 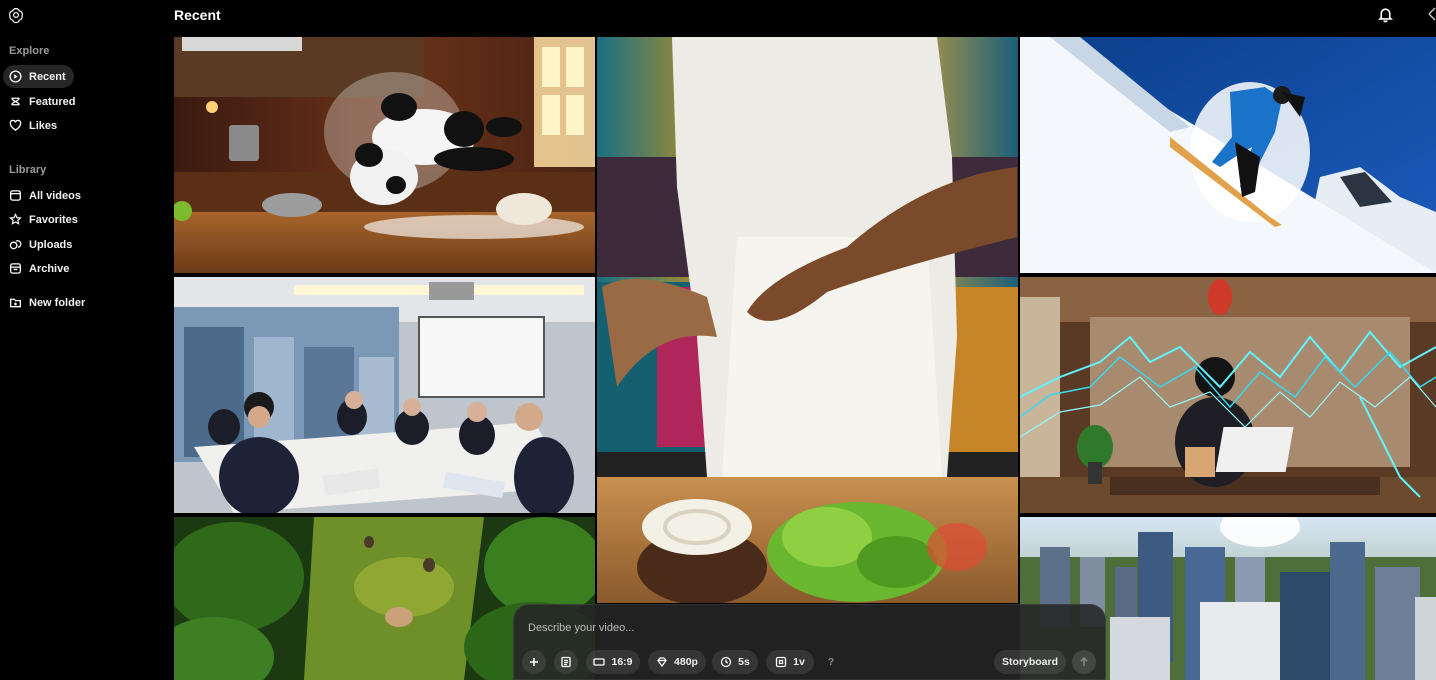 I want to click on preset-icon, so click(x=566, y=662).